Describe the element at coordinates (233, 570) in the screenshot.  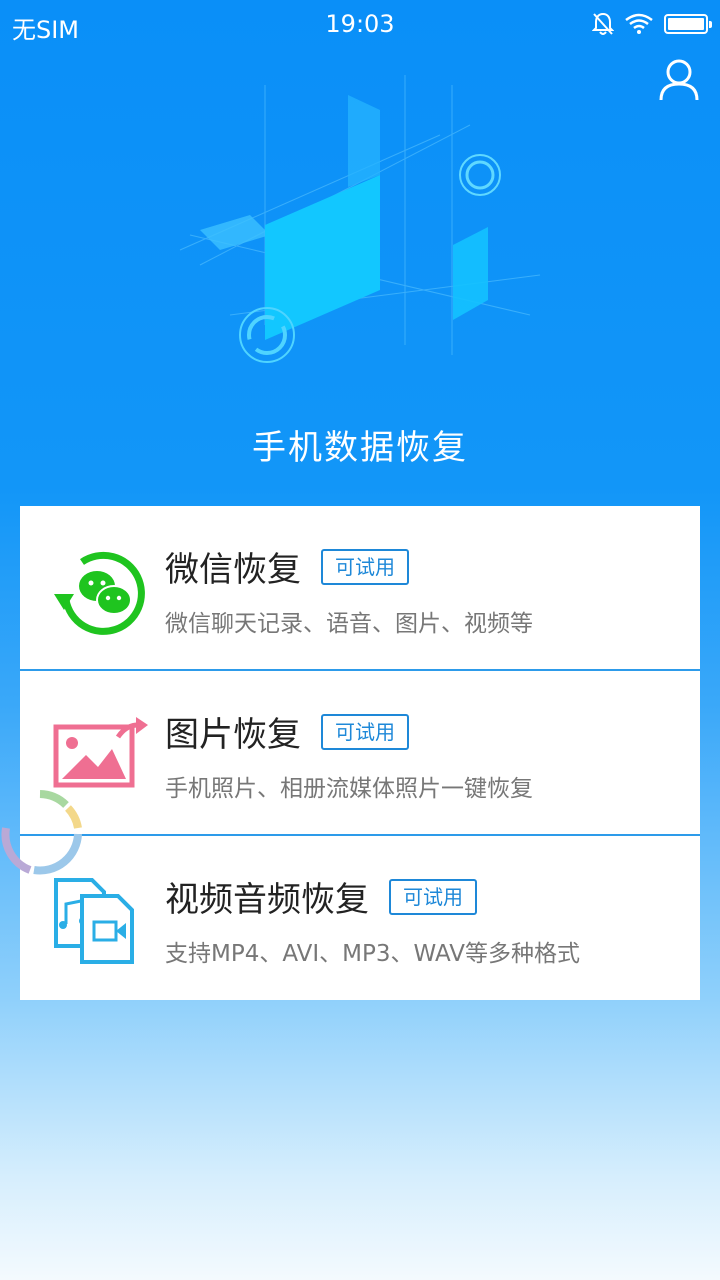
I see `wechat-recovery-title: 微信恢复` at that location.